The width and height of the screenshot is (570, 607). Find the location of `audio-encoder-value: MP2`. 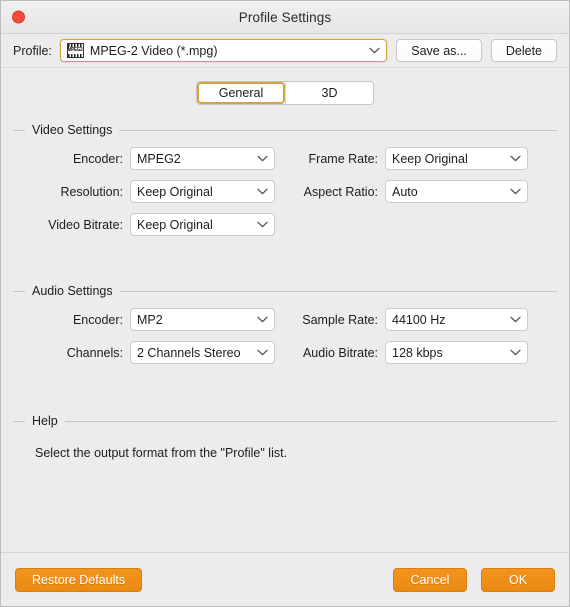

audio-encoder-value: MP2 is located at coordinates (150, 319).